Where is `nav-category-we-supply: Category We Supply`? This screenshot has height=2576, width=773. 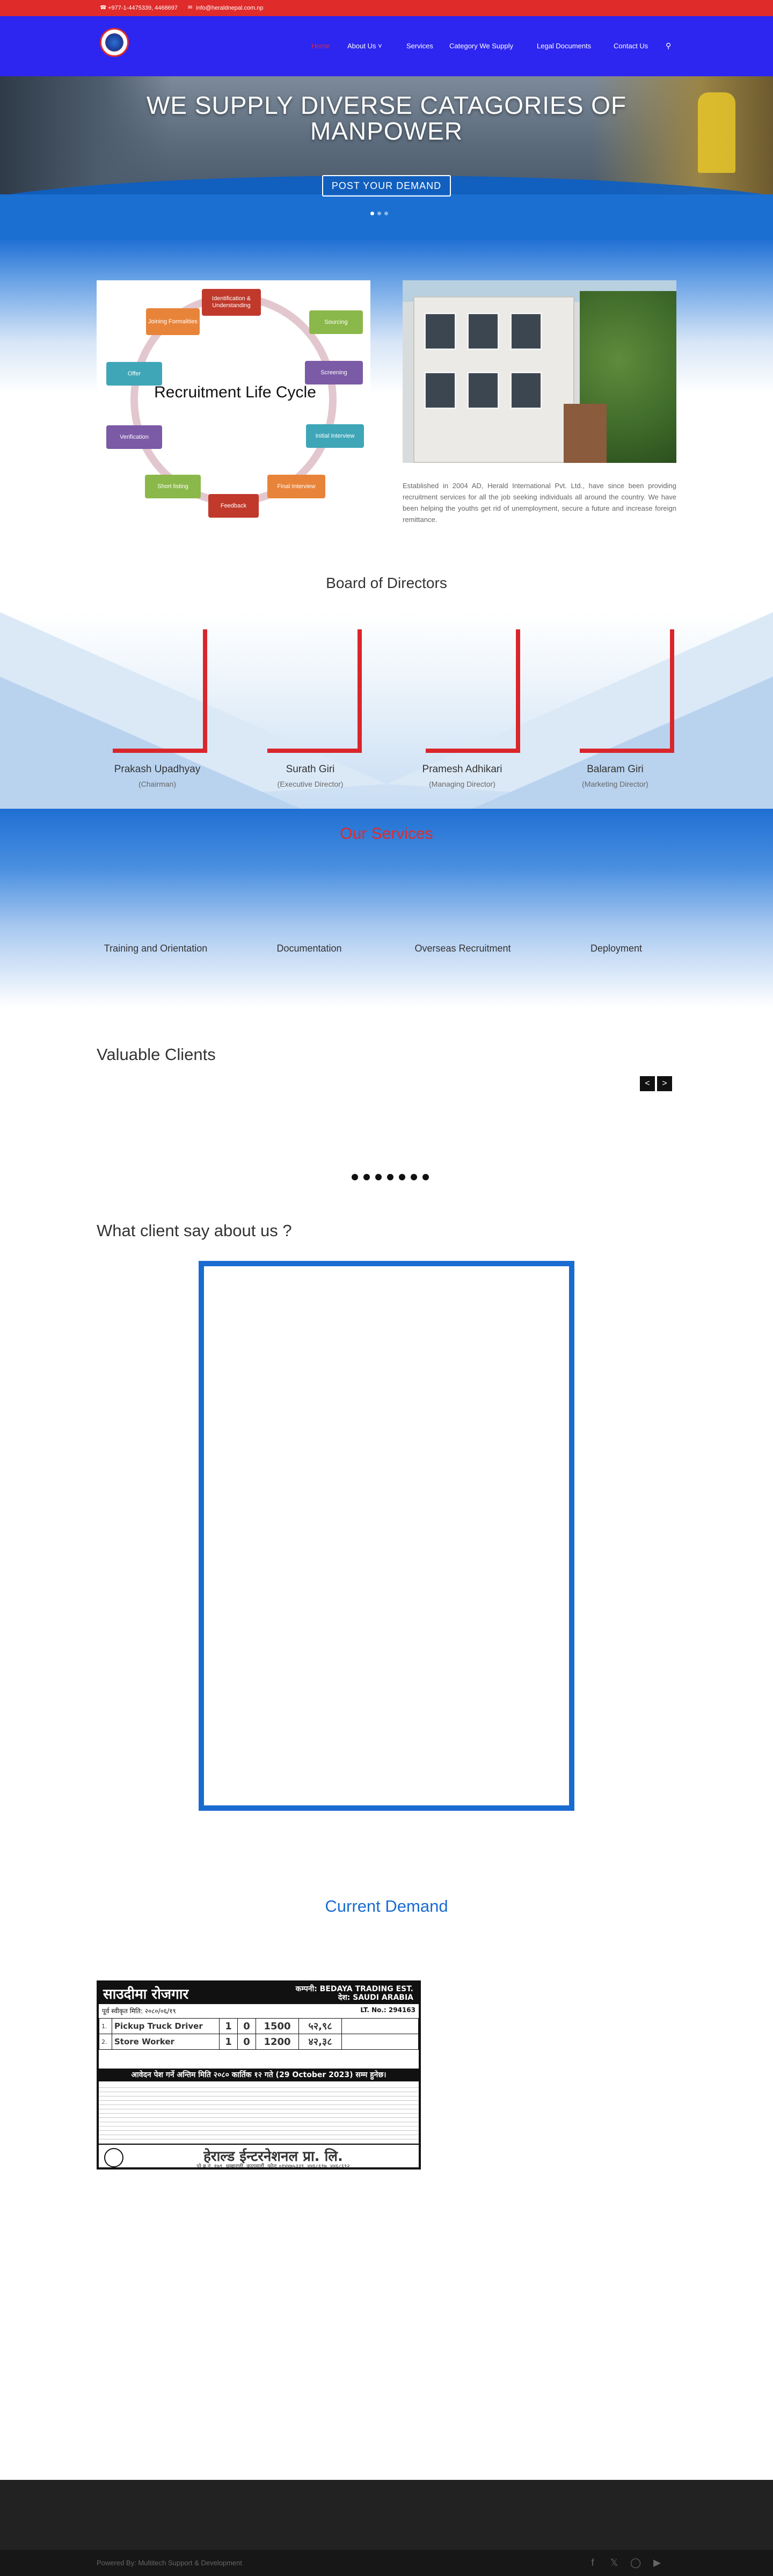 nav-category-we-supply: Category We Supply is located at coordinates (481, 46).